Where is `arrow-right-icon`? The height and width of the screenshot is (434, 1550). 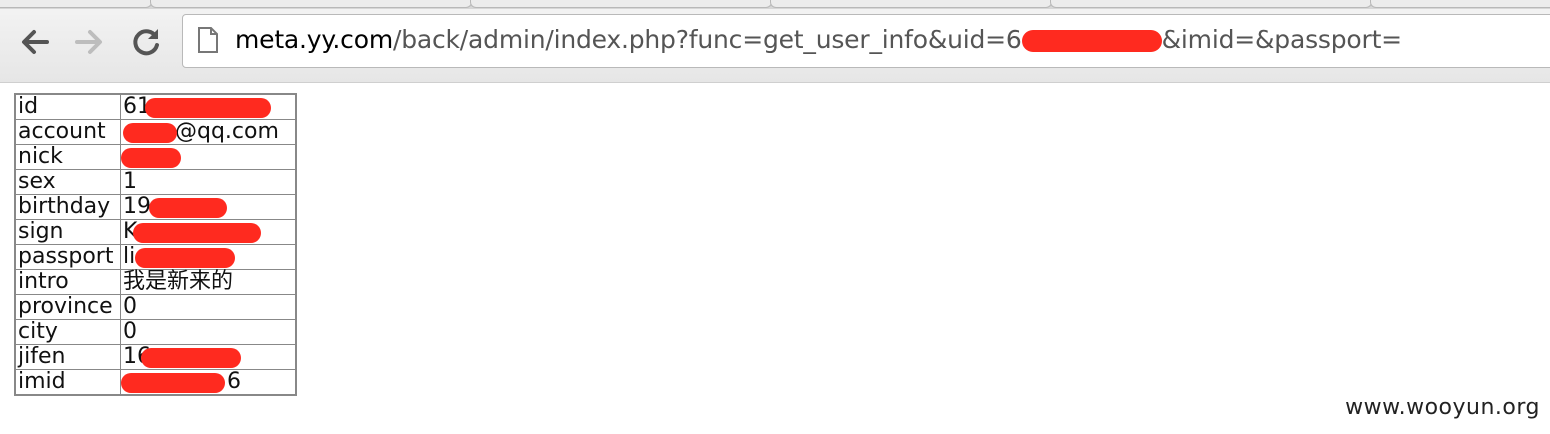 arrow-right-icon is located at coordinates (88, 42).